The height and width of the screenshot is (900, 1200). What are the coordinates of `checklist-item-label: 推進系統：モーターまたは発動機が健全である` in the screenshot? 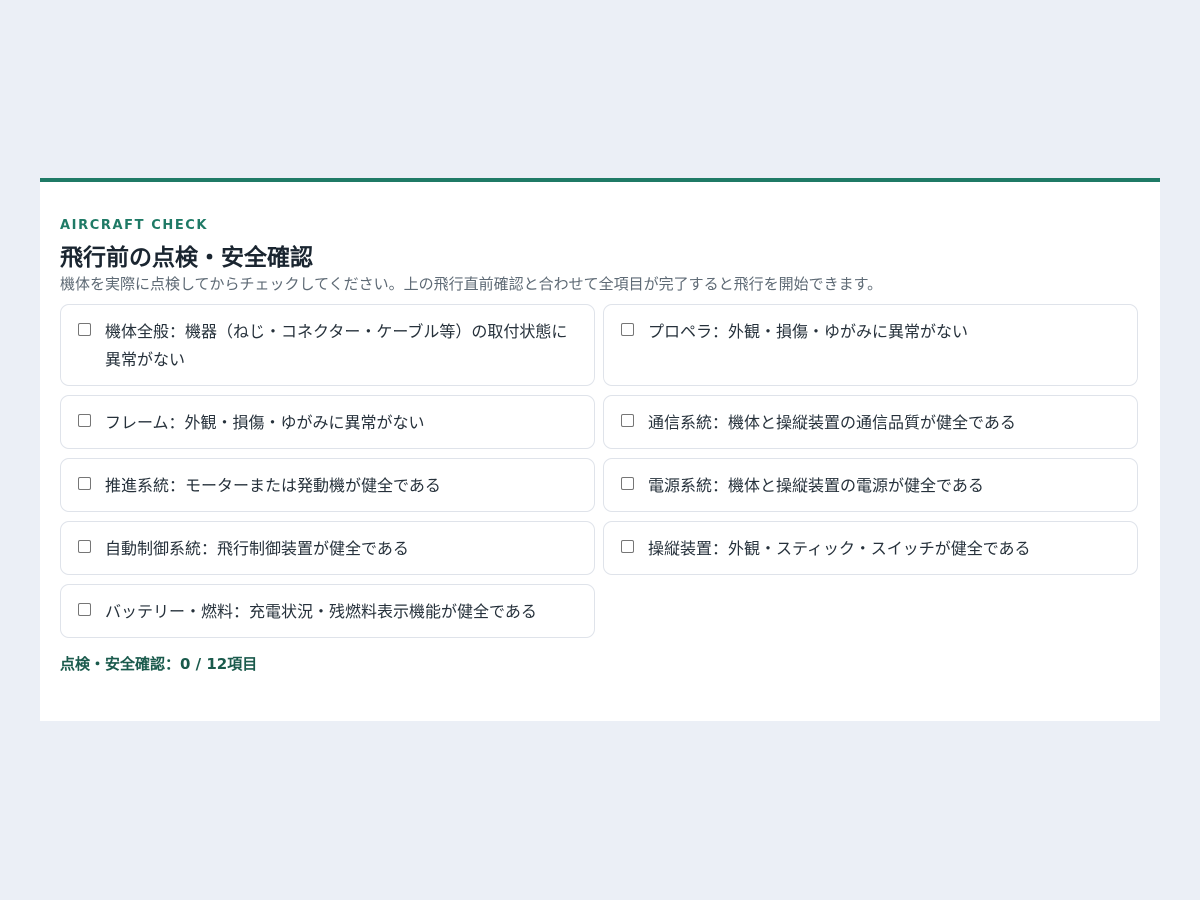 It's located at (273, 485).